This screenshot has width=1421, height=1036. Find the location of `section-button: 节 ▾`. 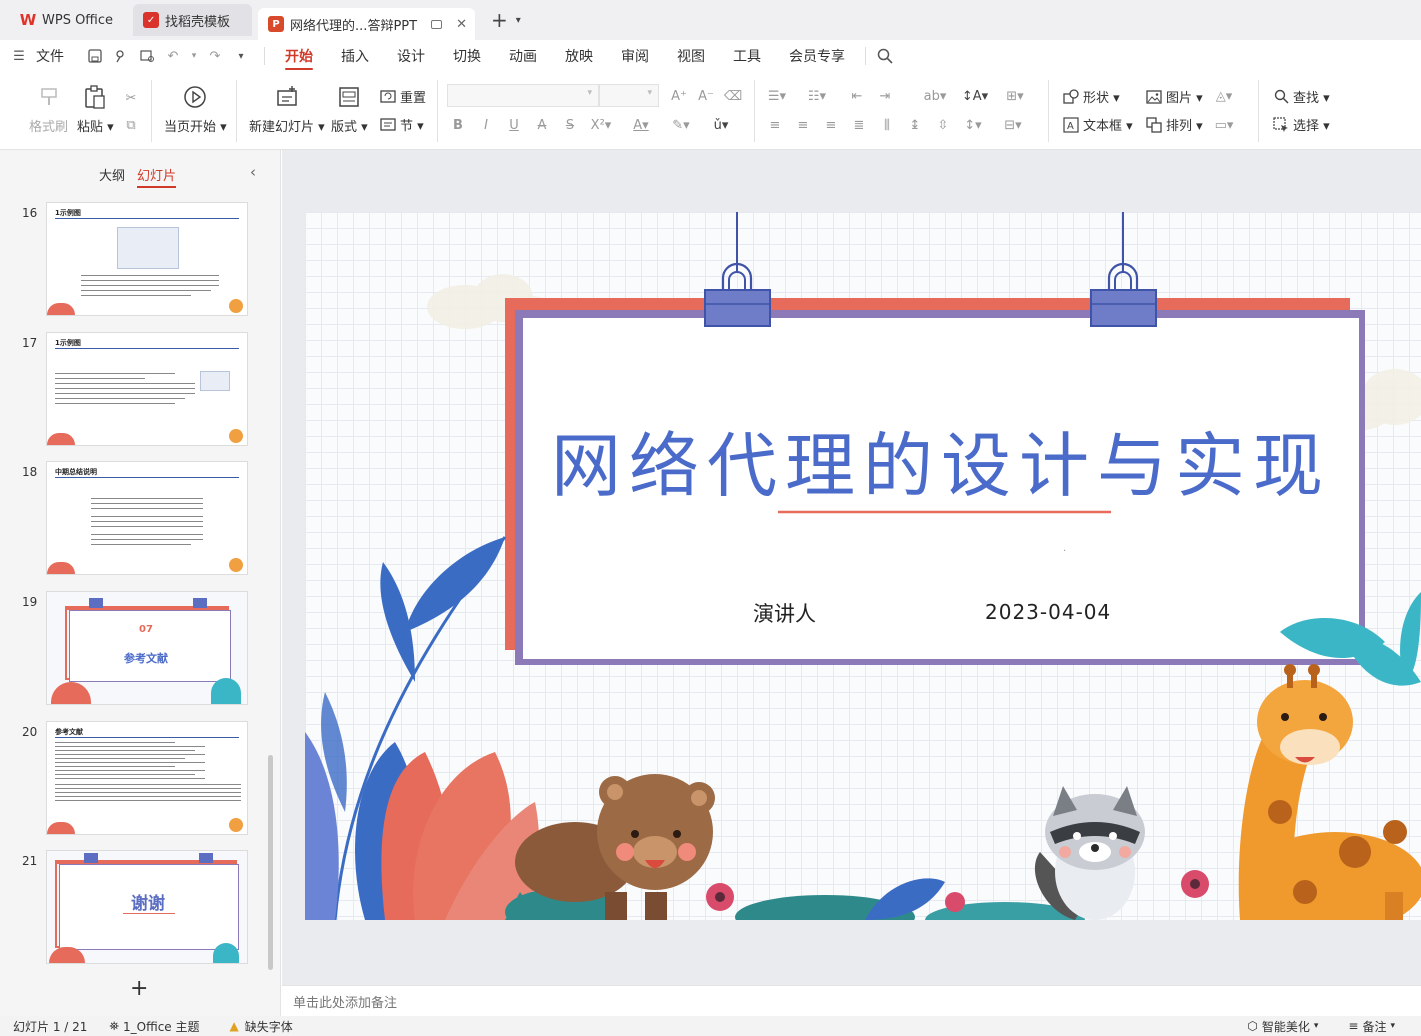

section-button: 节 ▾ is located at coordinates (401, 124).